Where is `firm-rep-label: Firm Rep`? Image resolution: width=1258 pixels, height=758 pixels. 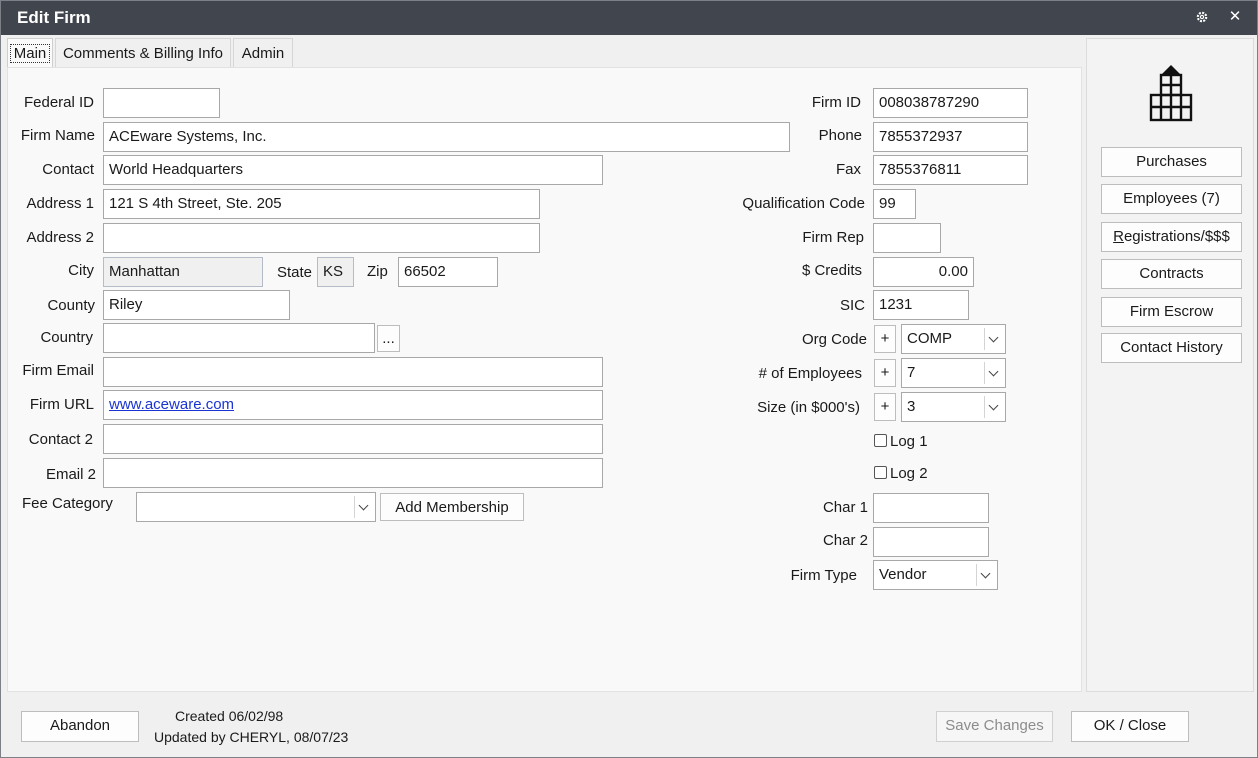
firm-rep-label: Firm Rep is located at coordinates (833, 237).